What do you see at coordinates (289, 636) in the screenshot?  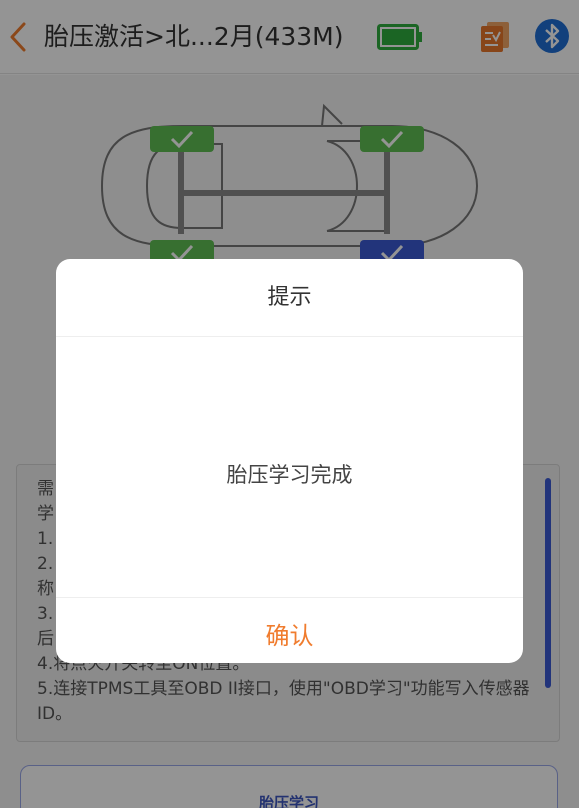 I see `confirm-button-label: 确认` at bounding box center [289, 636].